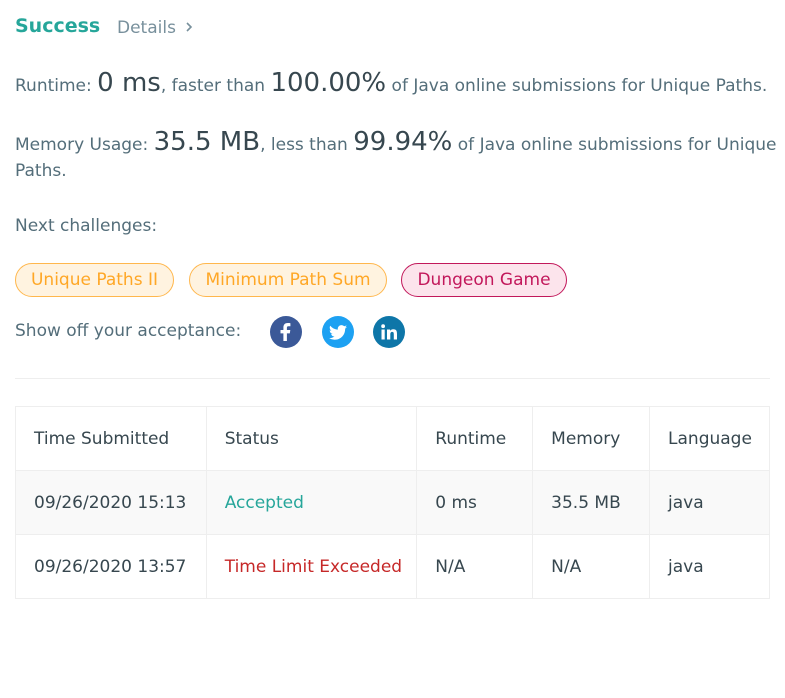  Describe the element at coordinates (338, 332) in the screenshot. I see `twitter-icon` at that location.